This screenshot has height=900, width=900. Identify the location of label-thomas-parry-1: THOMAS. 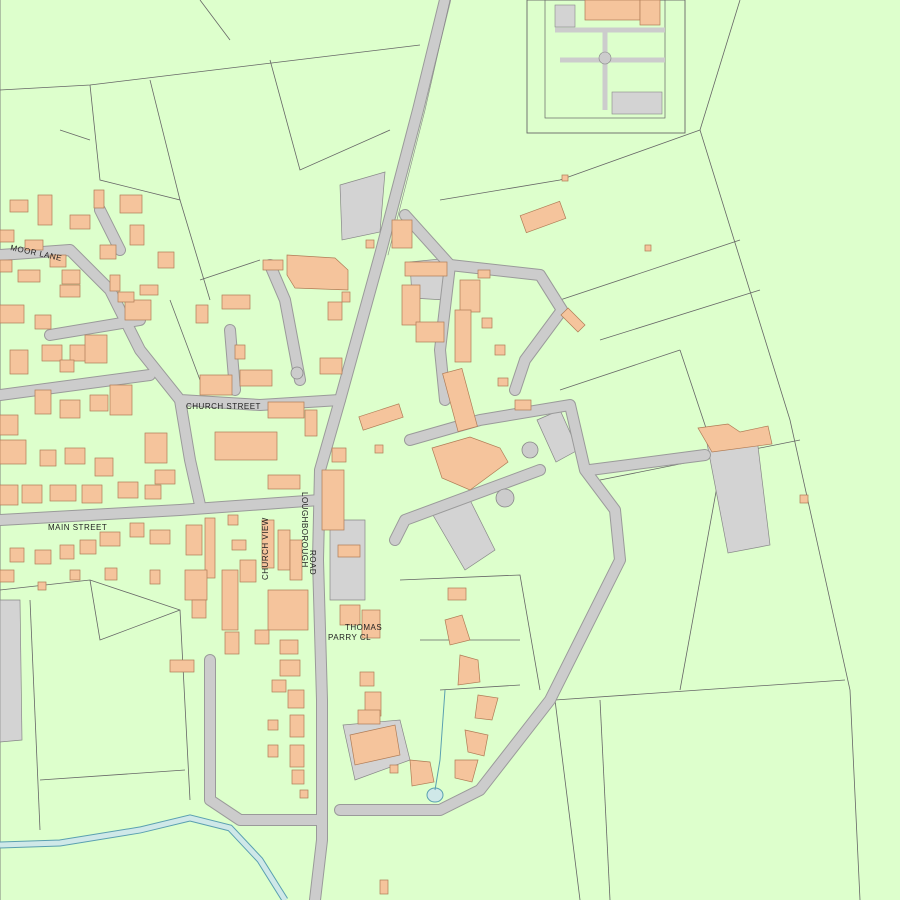
(363, 627).